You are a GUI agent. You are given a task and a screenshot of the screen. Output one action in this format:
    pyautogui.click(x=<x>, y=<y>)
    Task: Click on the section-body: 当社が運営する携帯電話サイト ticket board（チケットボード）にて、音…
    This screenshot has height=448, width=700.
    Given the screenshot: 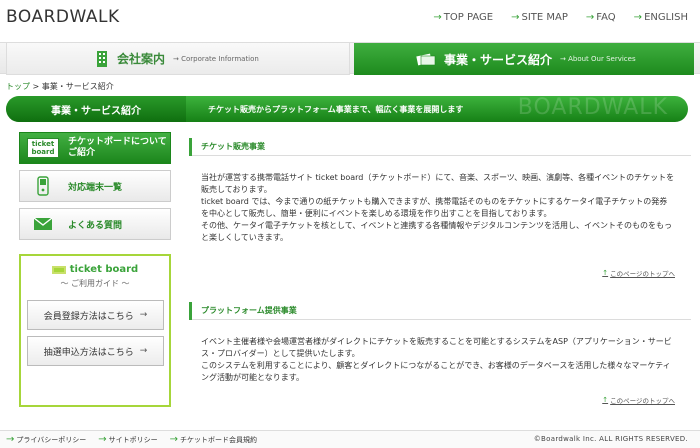 What is the action you would take?
    pyautogui.click(x=440, y=208)
    